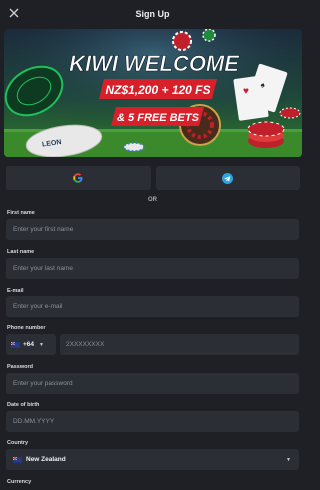  I want to click on first-name-field: Enter your first name, so click(152, 229).